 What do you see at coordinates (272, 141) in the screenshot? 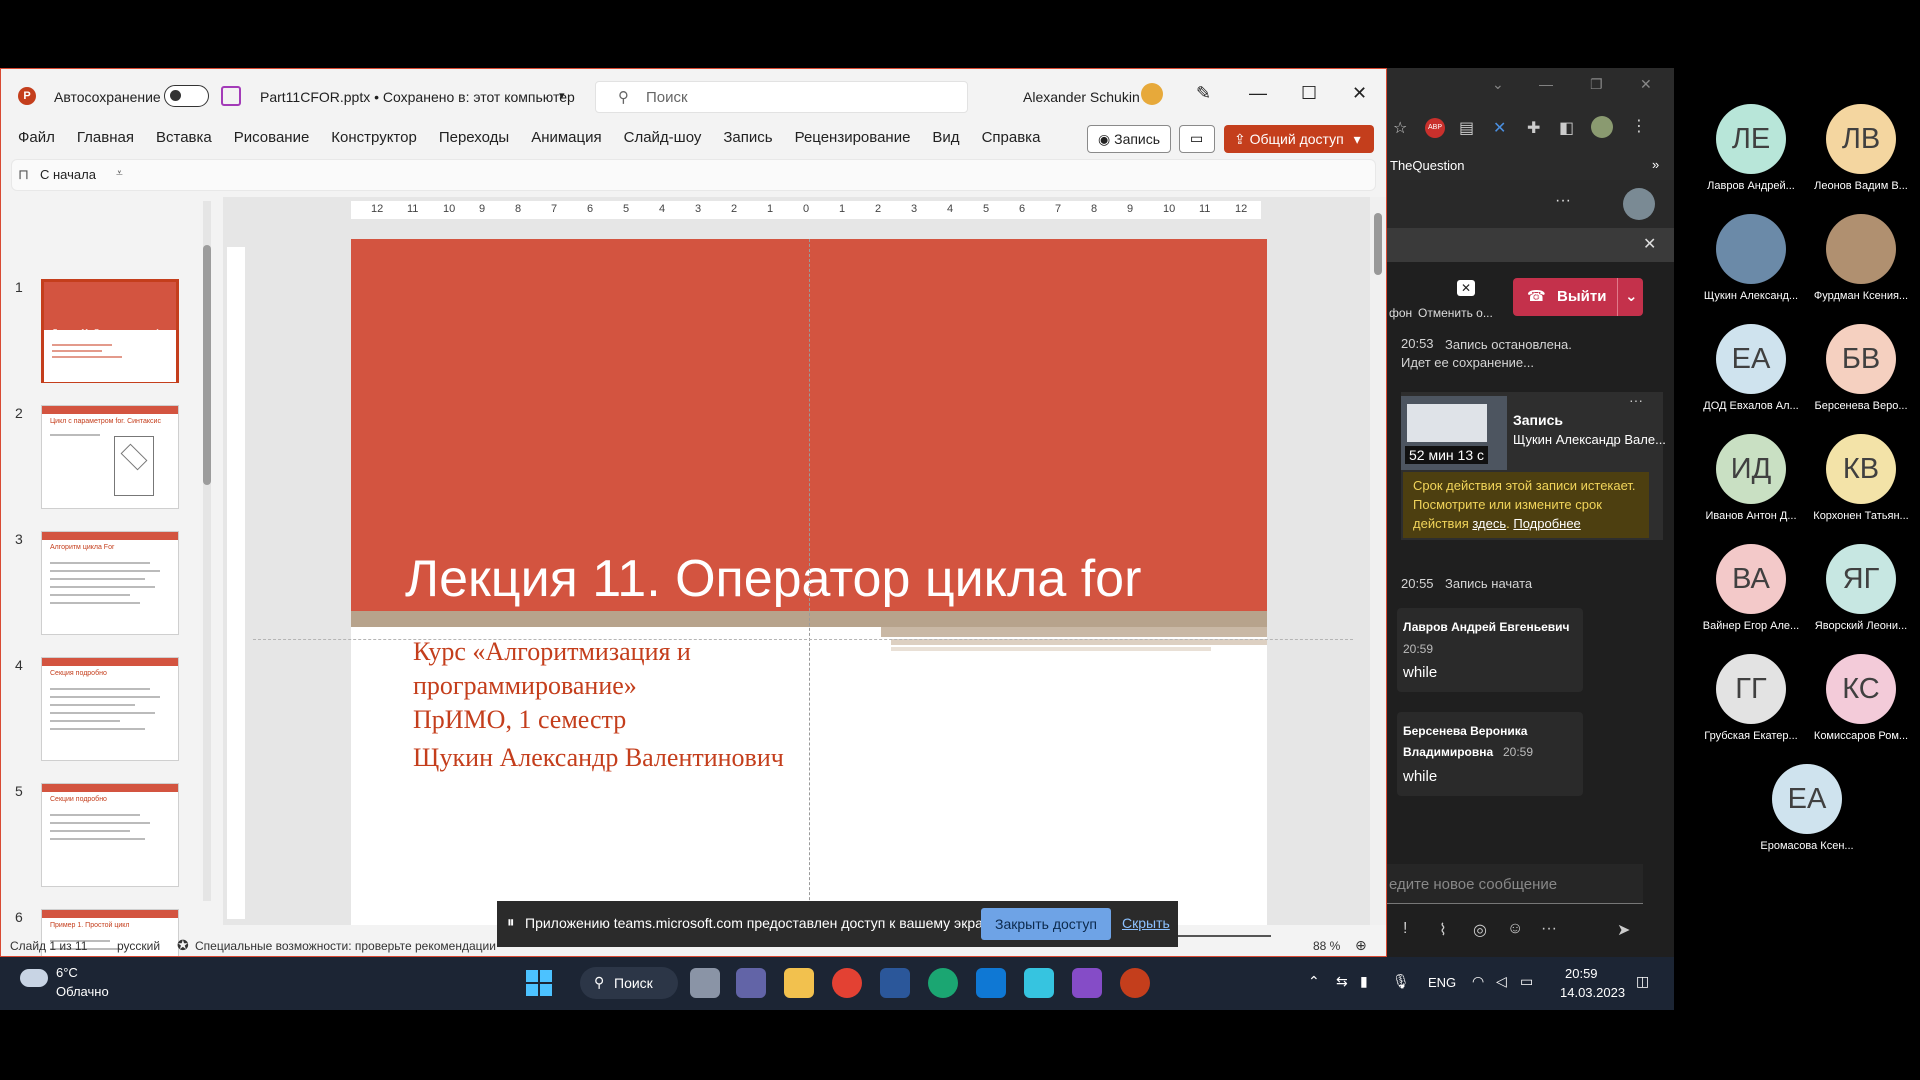
I see `tab-draw: Рисование` at bounding box center [272, 141].